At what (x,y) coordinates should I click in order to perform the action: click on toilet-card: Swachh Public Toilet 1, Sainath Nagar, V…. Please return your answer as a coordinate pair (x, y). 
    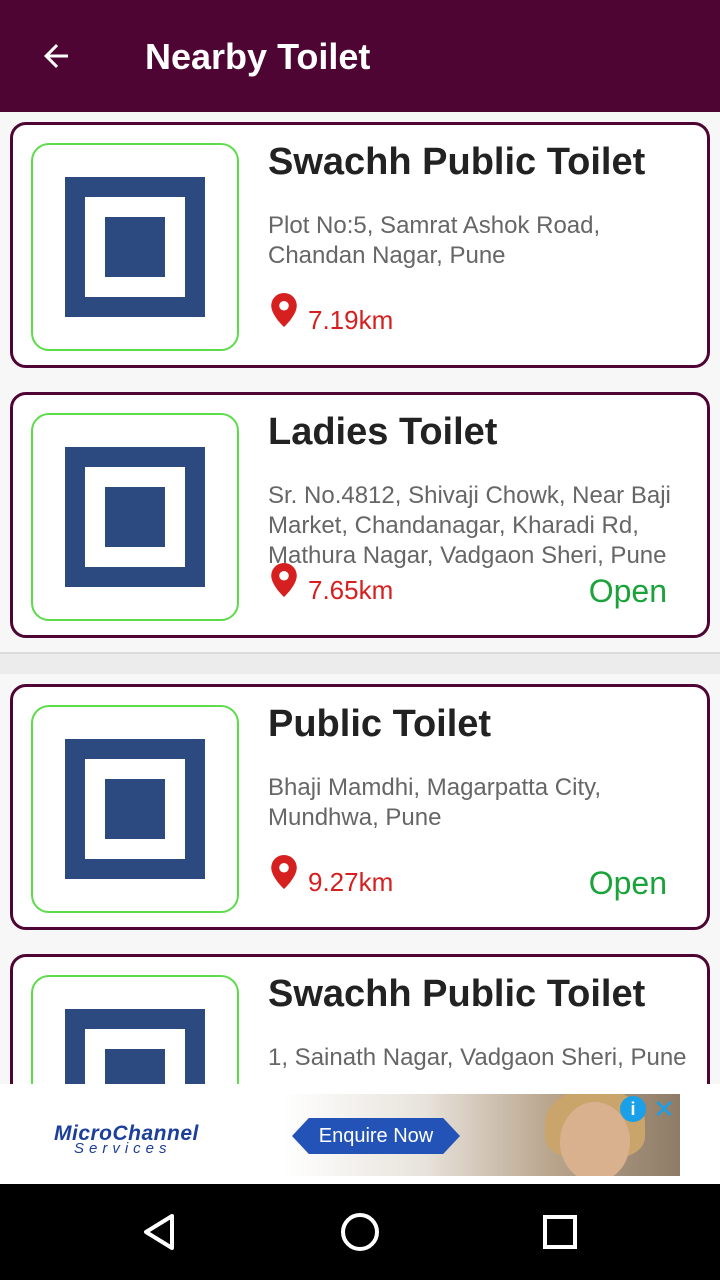
    Looking at the image, I should click on (360, 1019).